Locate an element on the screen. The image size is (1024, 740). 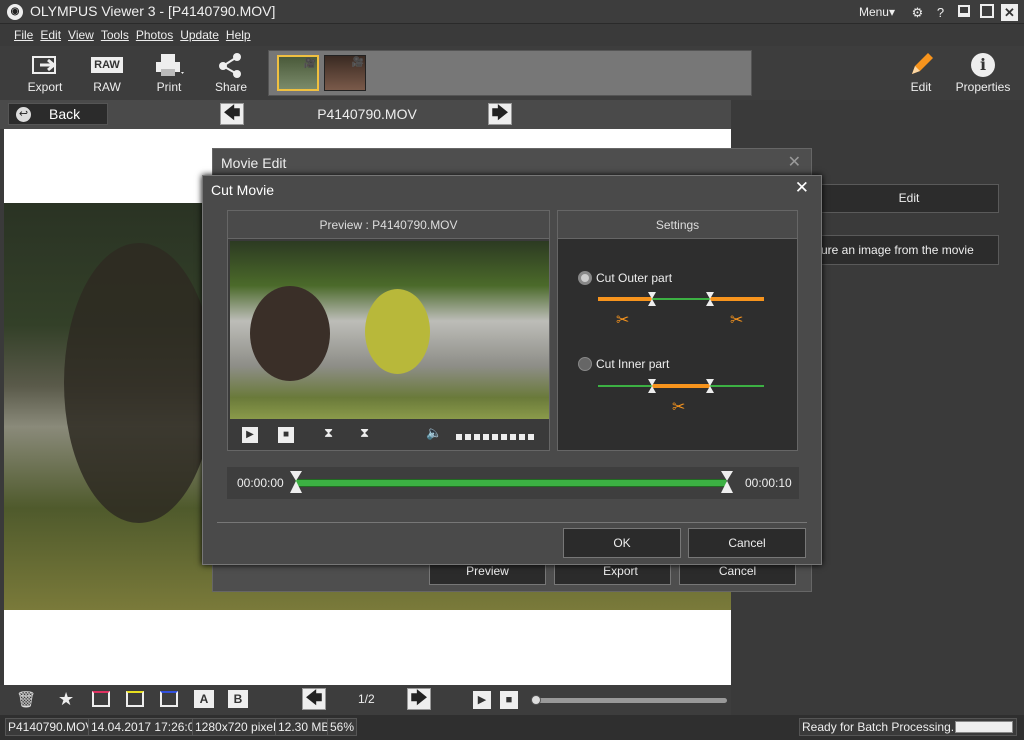
prev-file-arrow: 🡄 is located at coordinates (232, 114).